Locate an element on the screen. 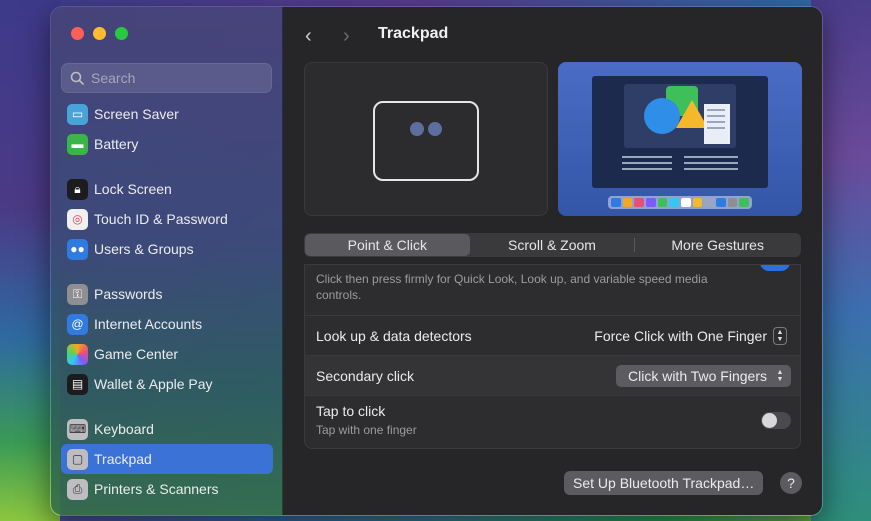 Image resolution: width=871 pixels, height=521 pixels. tap-to-click-text: Tap to click Tap with one finger is located at coordinates (366, 420).